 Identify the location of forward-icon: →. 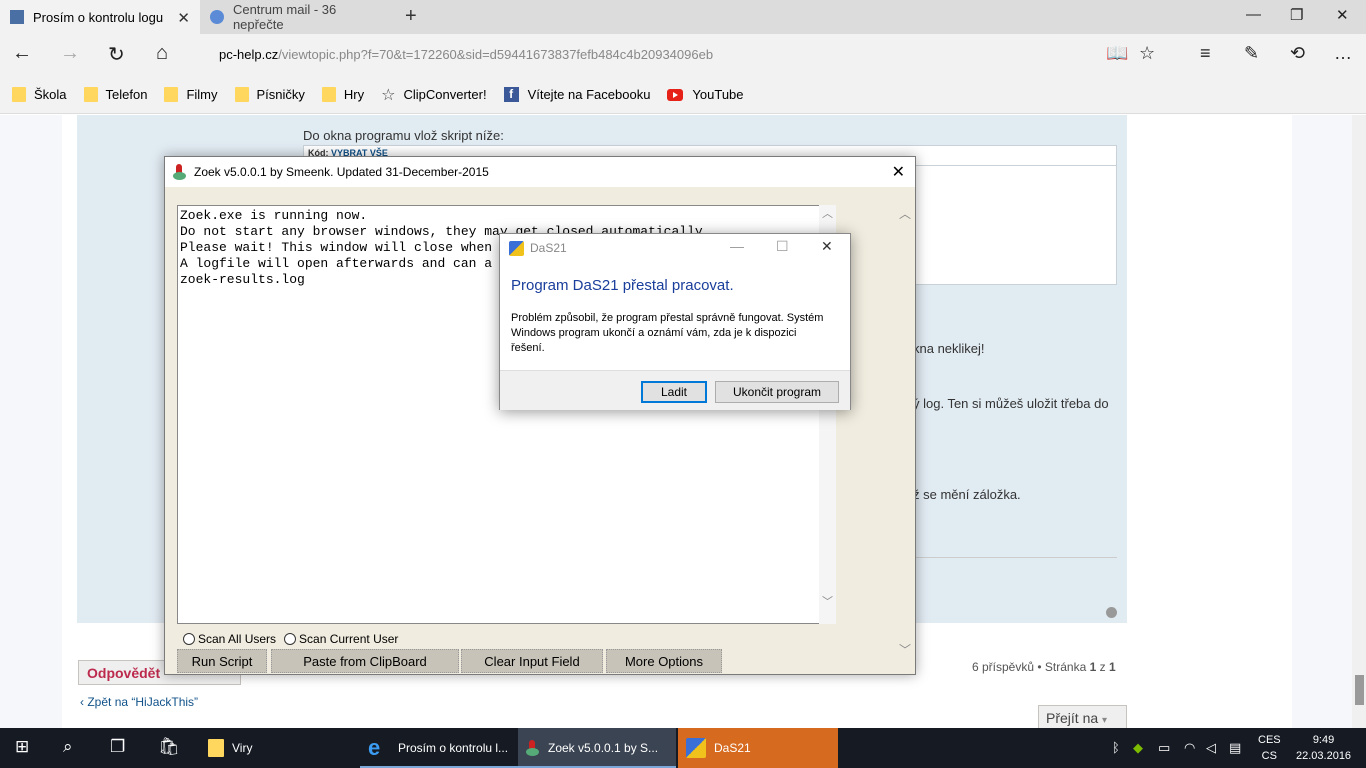
(70, 53).